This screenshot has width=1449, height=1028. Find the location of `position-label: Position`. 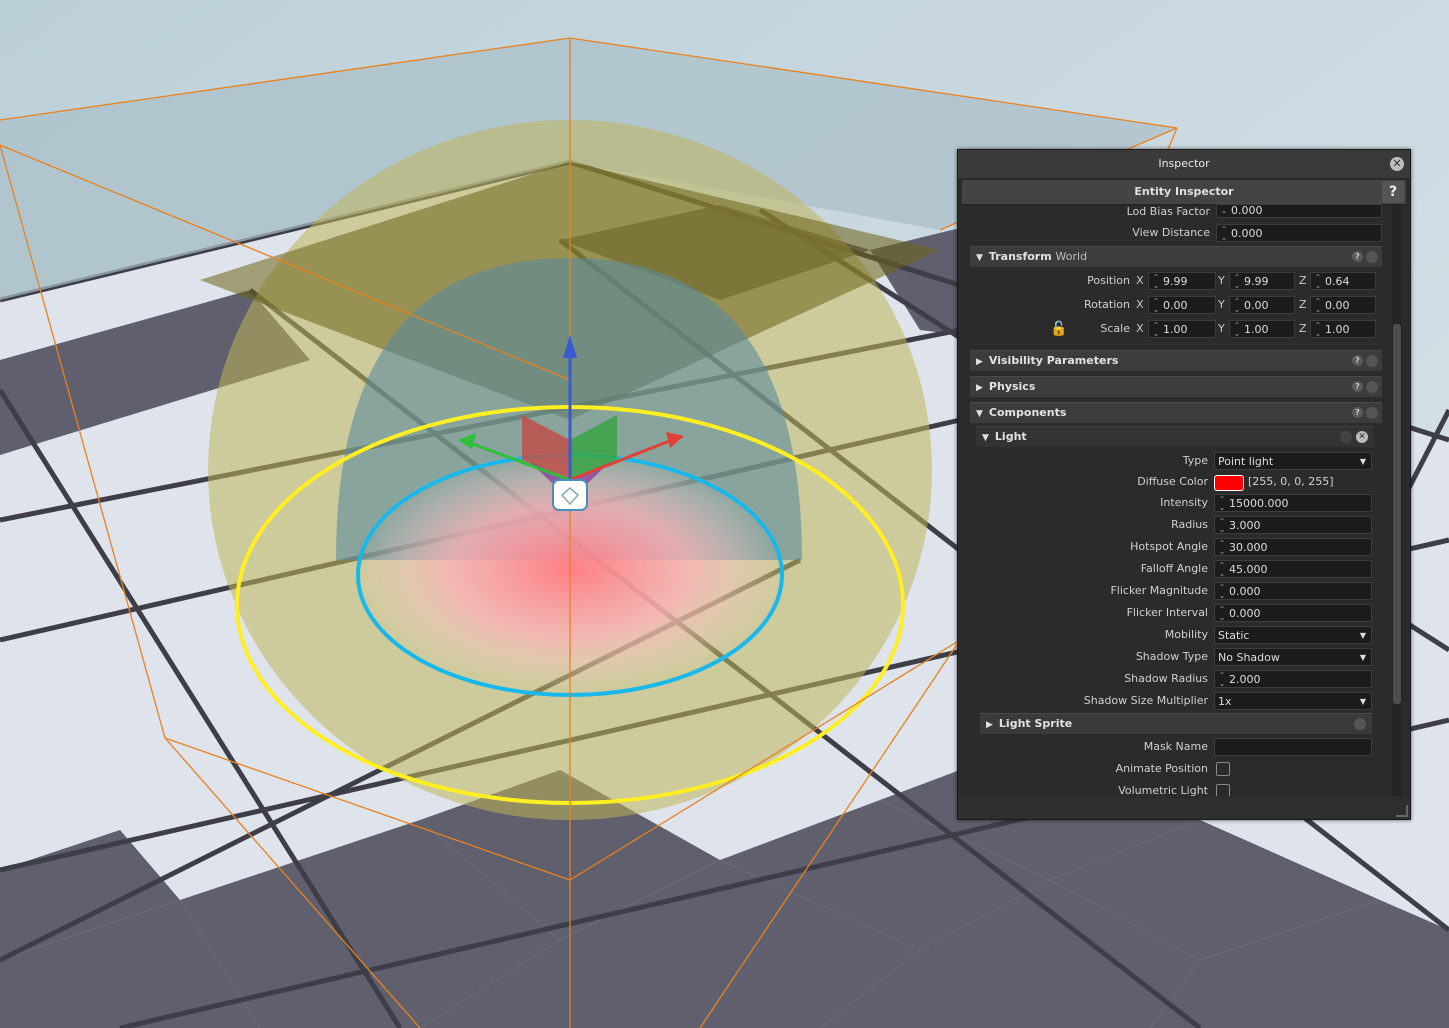

position-label: Position is located at coordinates (1108, 280).